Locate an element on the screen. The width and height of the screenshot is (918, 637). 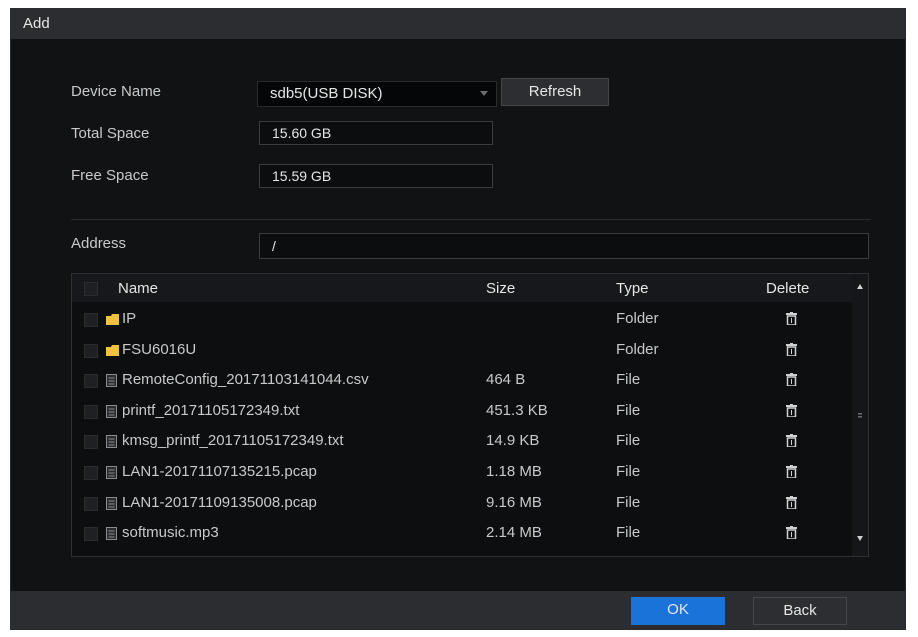
file-name: softmusic.mp3 is located at coordinates (170, 533).